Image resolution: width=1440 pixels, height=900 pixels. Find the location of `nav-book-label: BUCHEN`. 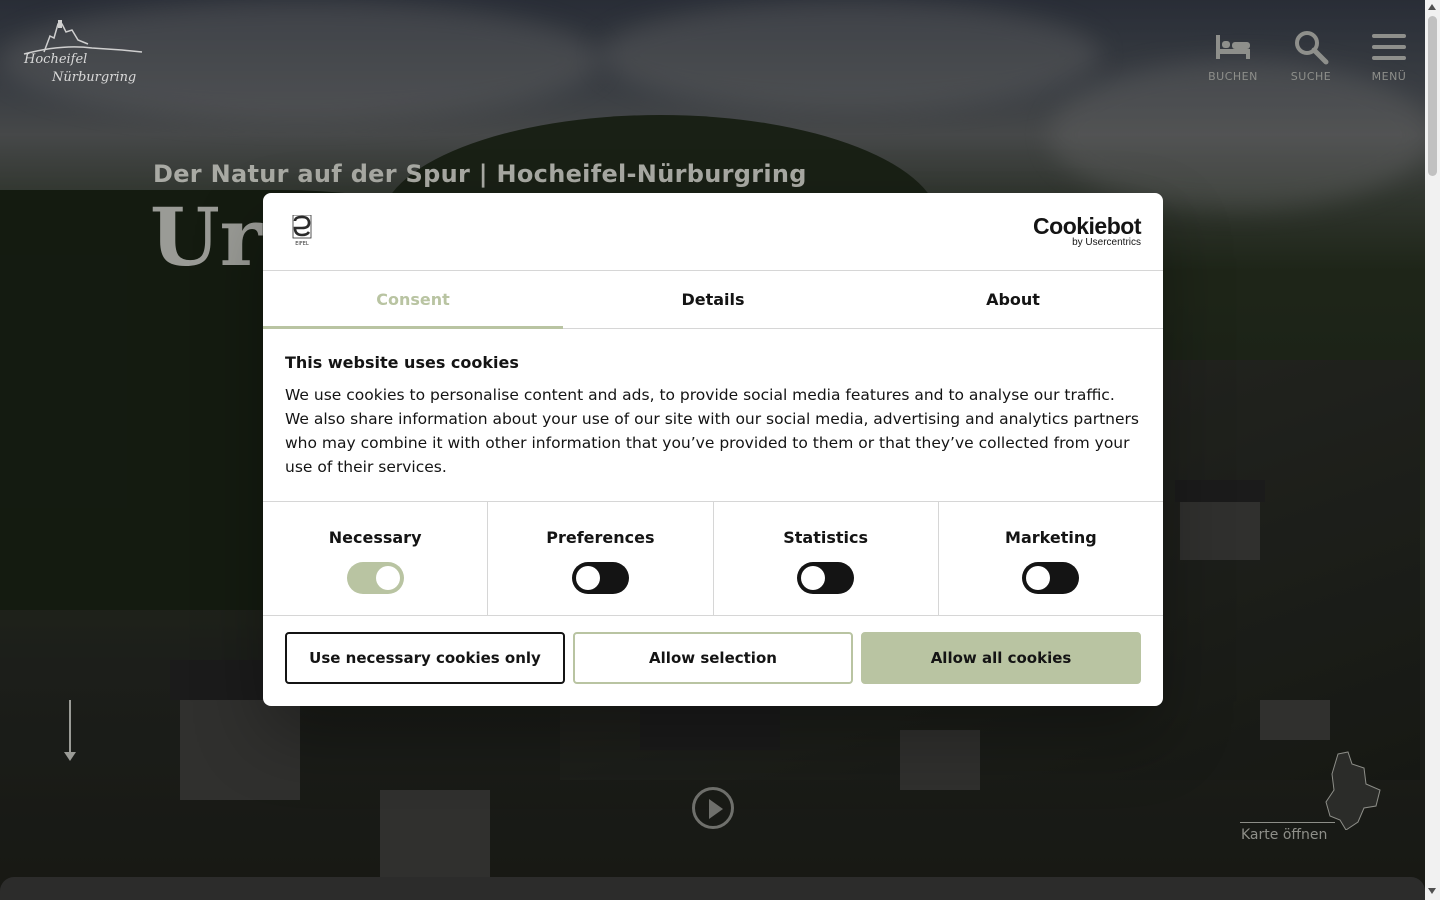

nav-book-label: BUCHEN is located at coordinates (1233, 76).